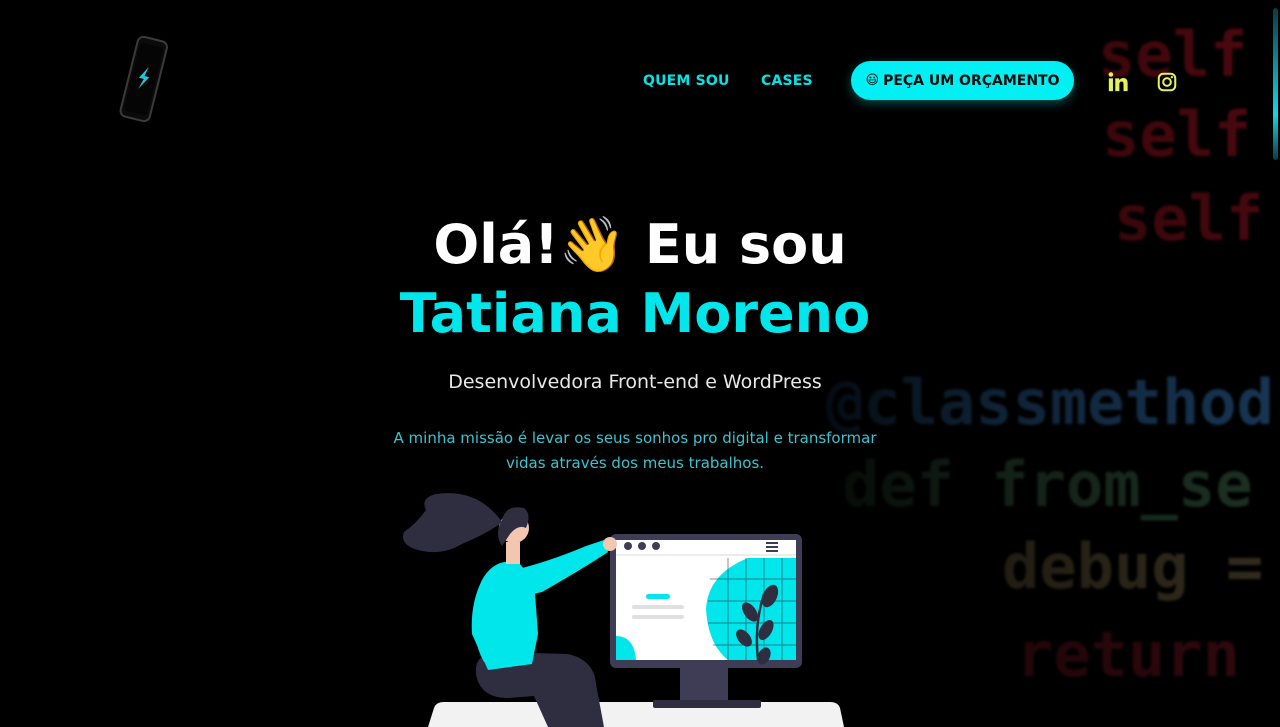 The width and height of the screenshot is (1280, 727). Describe the element at coordinates (686, 81) in the screenshot. I see `nav-link-quem-sou: QUEM SOU` at that location.